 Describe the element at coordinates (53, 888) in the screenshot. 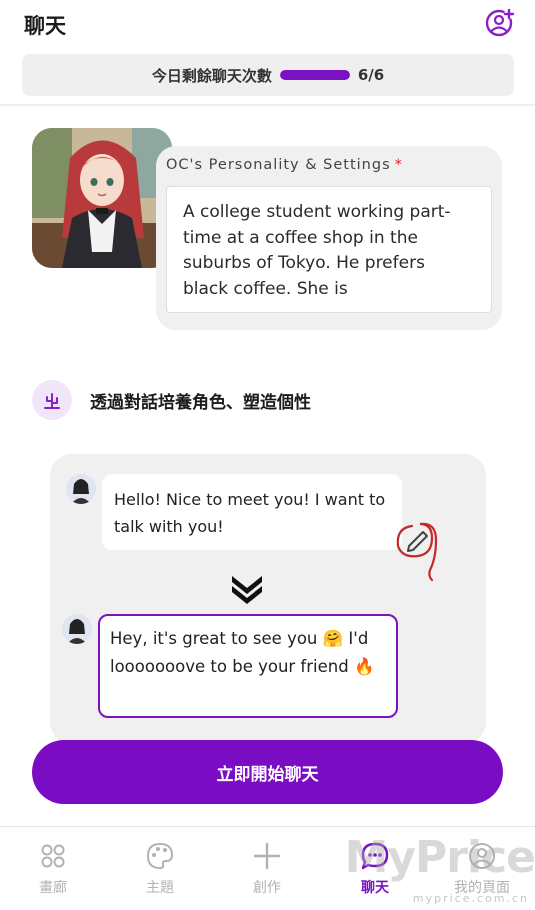

I see `nav-label-gallery: 畫廊` at that location.